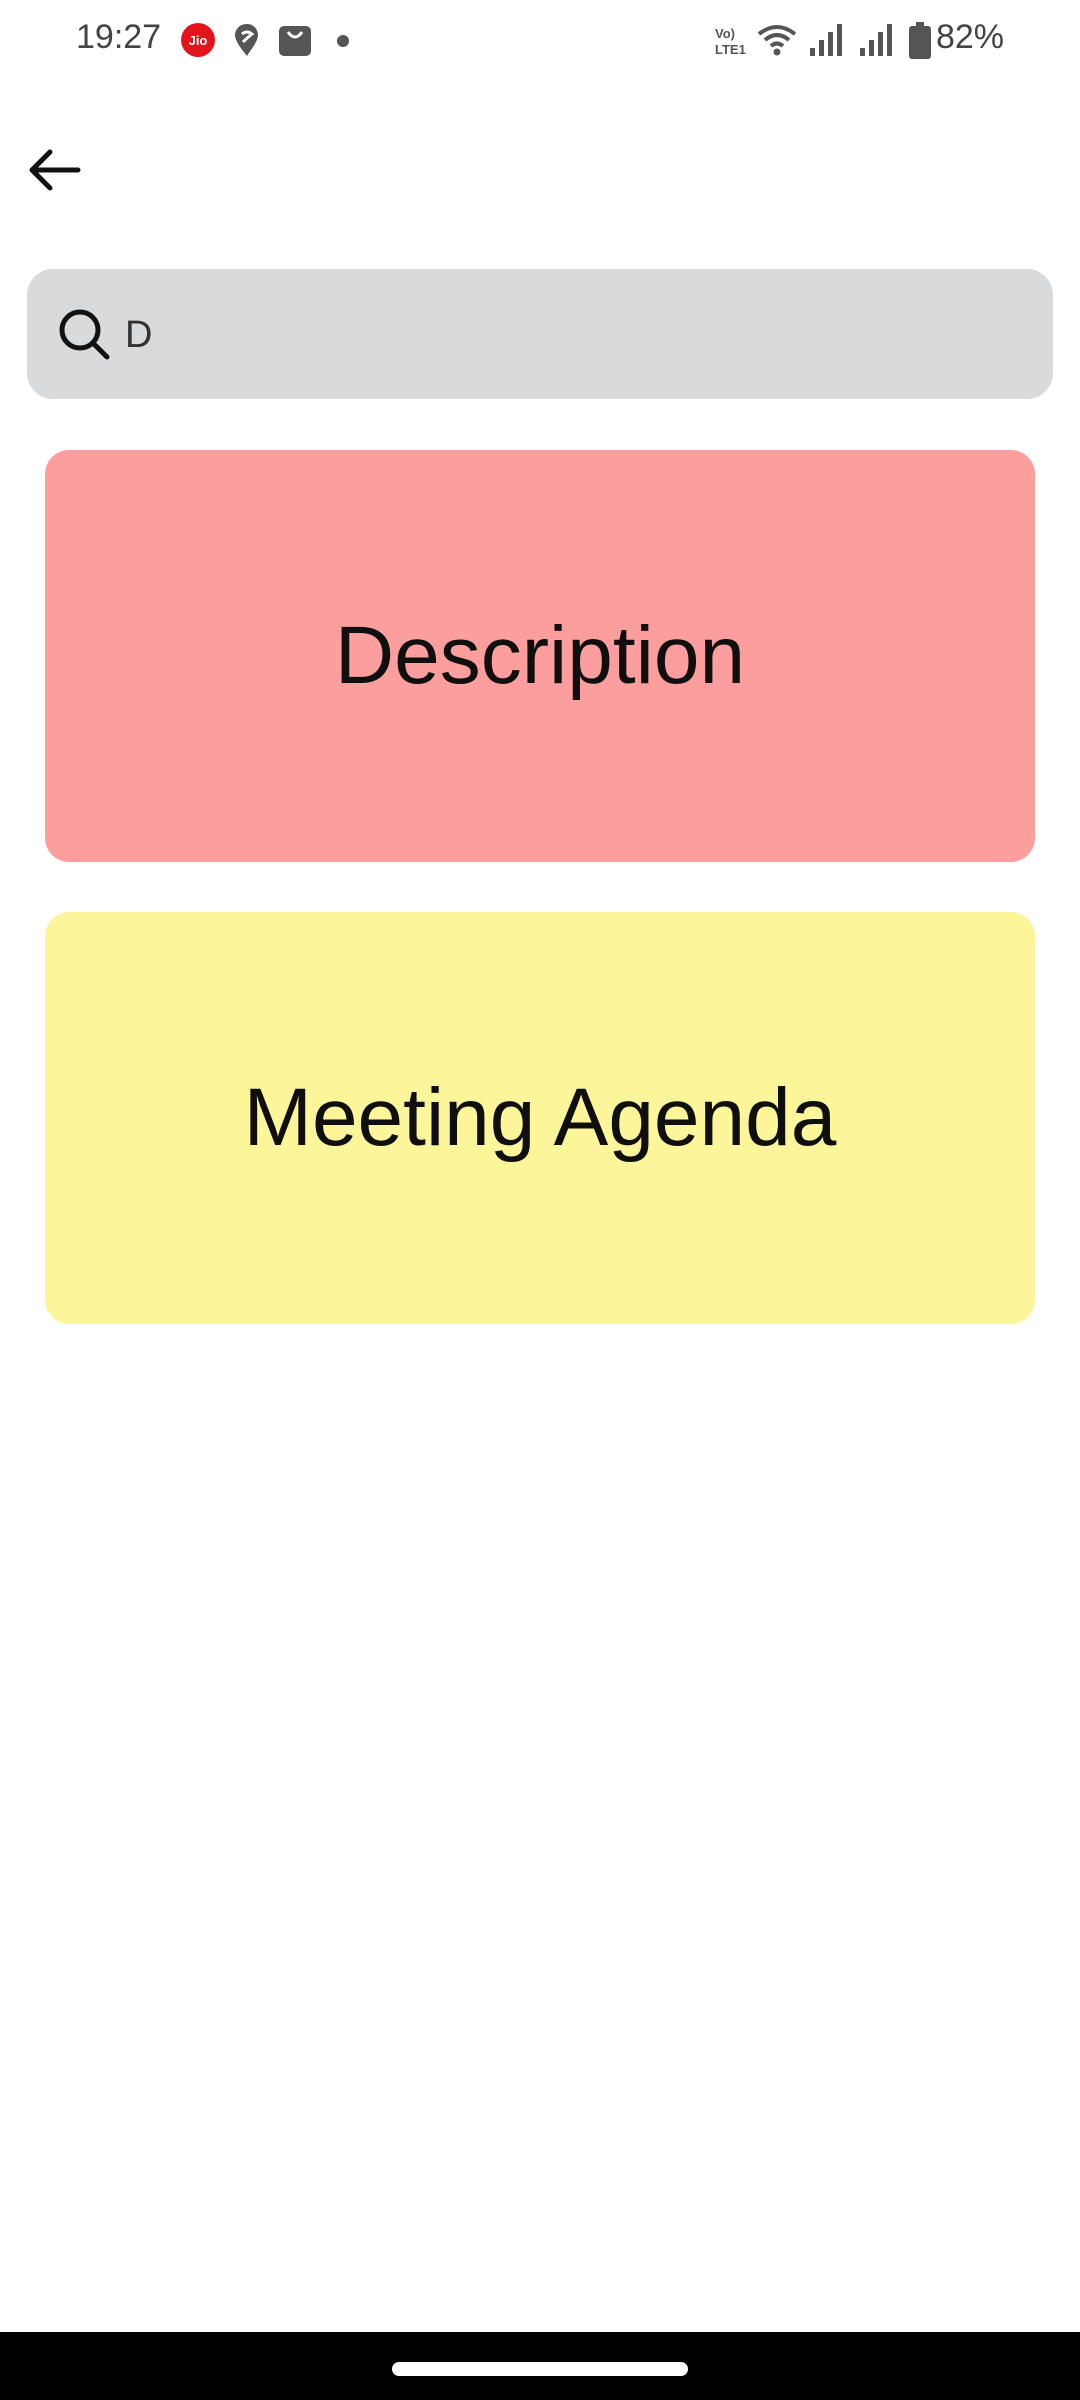  I want to click on wifi-icon, so click(777, 40).